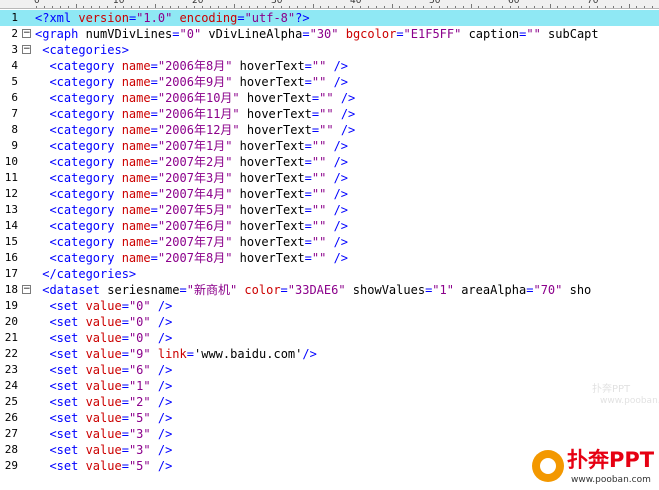  Describe the element at coordinates (329, 18) in the screenshot. I see `code-line: 1 <?xml version="1.0" encoding="utf-8"?>` at that location.